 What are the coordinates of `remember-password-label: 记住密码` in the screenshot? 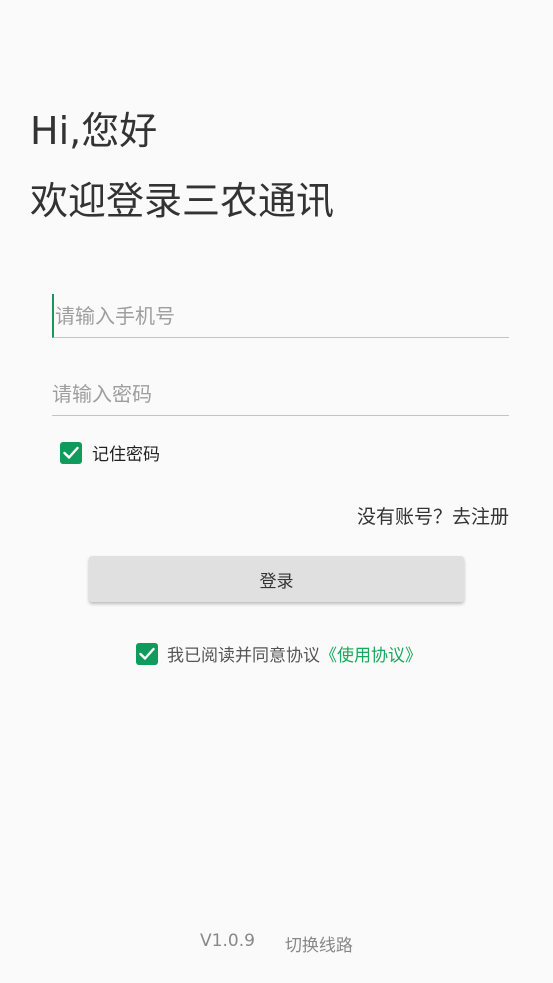 It's located at (126, 455).